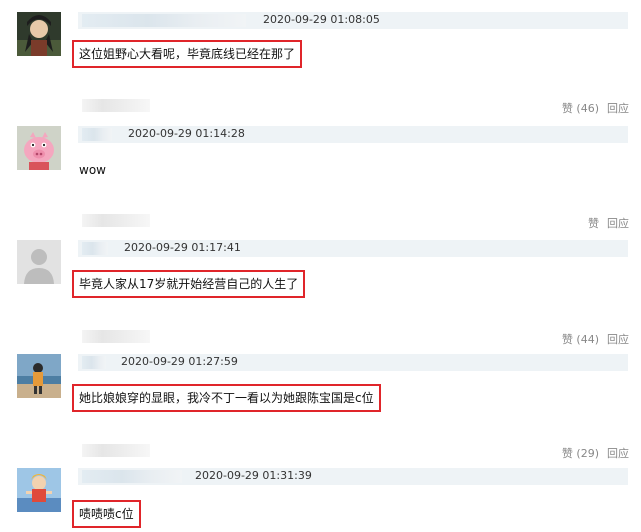 This screenshot has height=532, width=641. What do you see at coordinates (189, 284) in the screenshot?
I see `comment-text-highlighted: 毕竟人家从17岁就开始经营自己的人生了` at bounding box center [189, 284].